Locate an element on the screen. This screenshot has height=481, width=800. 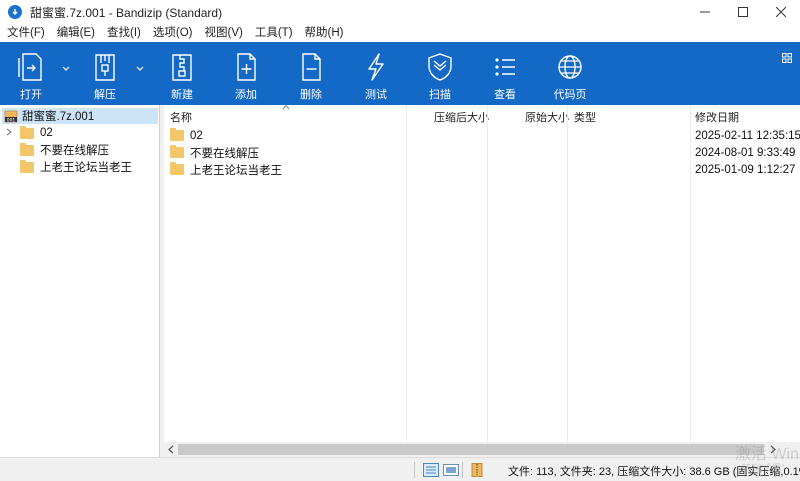
add-button: 添加 is located at coordinates (246, 73).